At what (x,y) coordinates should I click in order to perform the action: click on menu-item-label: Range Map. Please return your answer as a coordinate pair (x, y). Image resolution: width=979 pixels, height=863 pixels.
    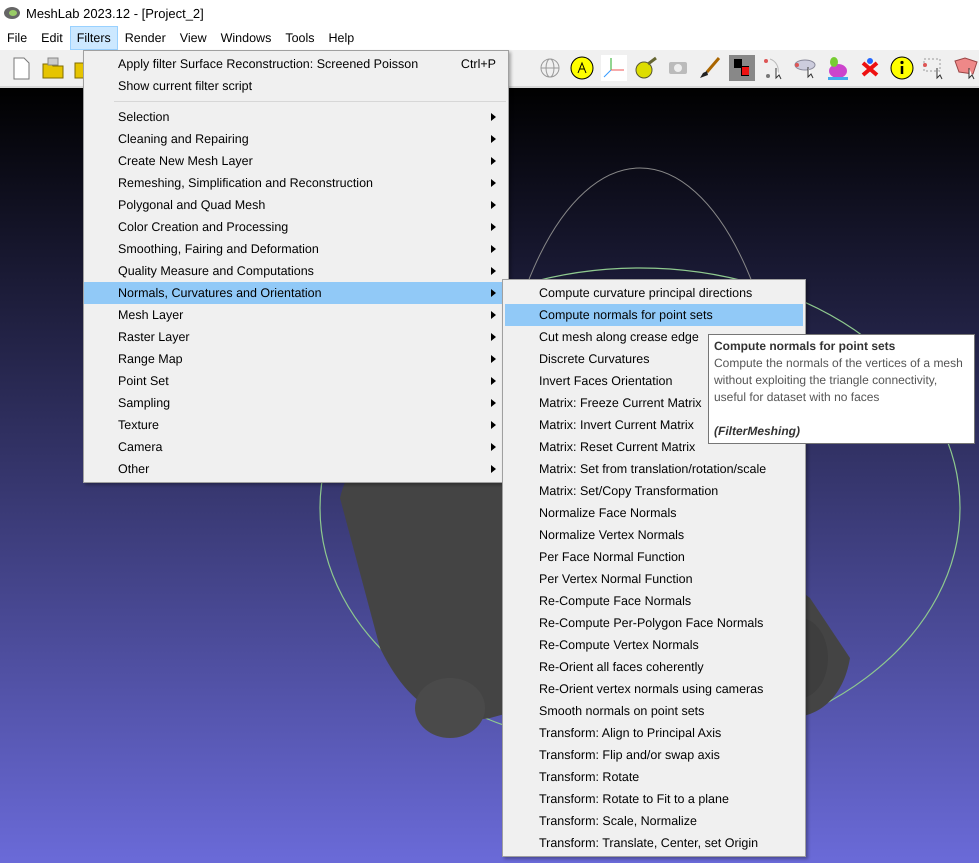
    Looking at the image, I should click on (151, 359).